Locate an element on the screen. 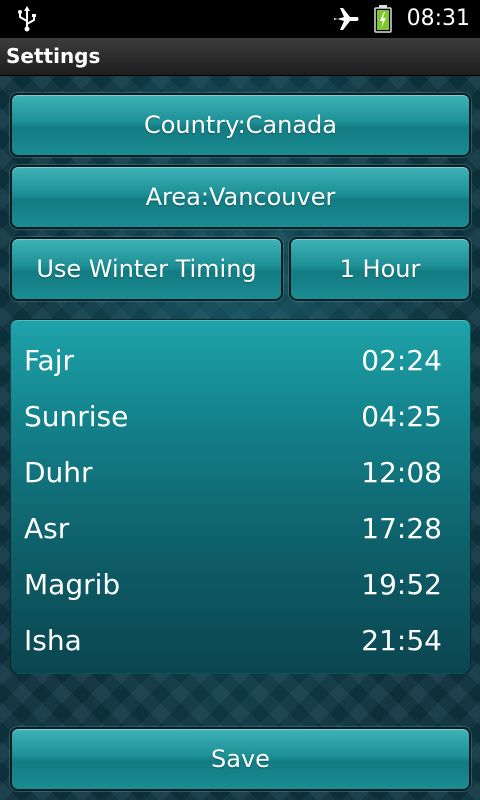 The image size is (480, 800). list-item: Asr 17:28 is located at coordinates (241, 530).